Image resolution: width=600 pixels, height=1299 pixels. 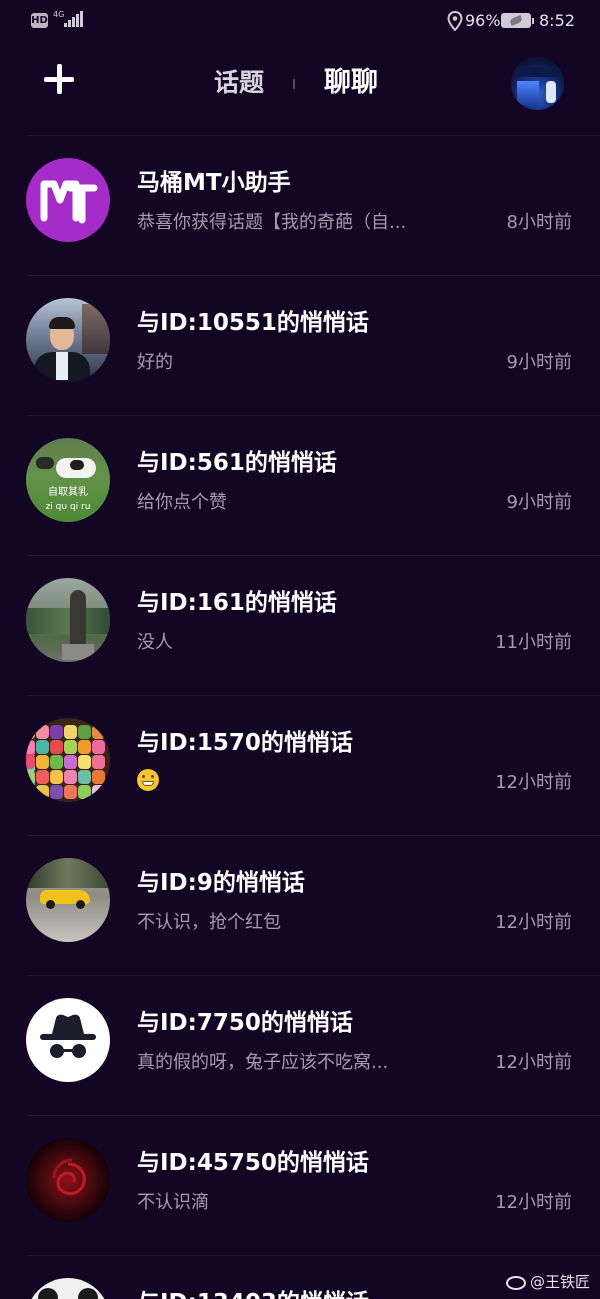 I want to click on mt-logo-icon, so click(x=69, y=202).